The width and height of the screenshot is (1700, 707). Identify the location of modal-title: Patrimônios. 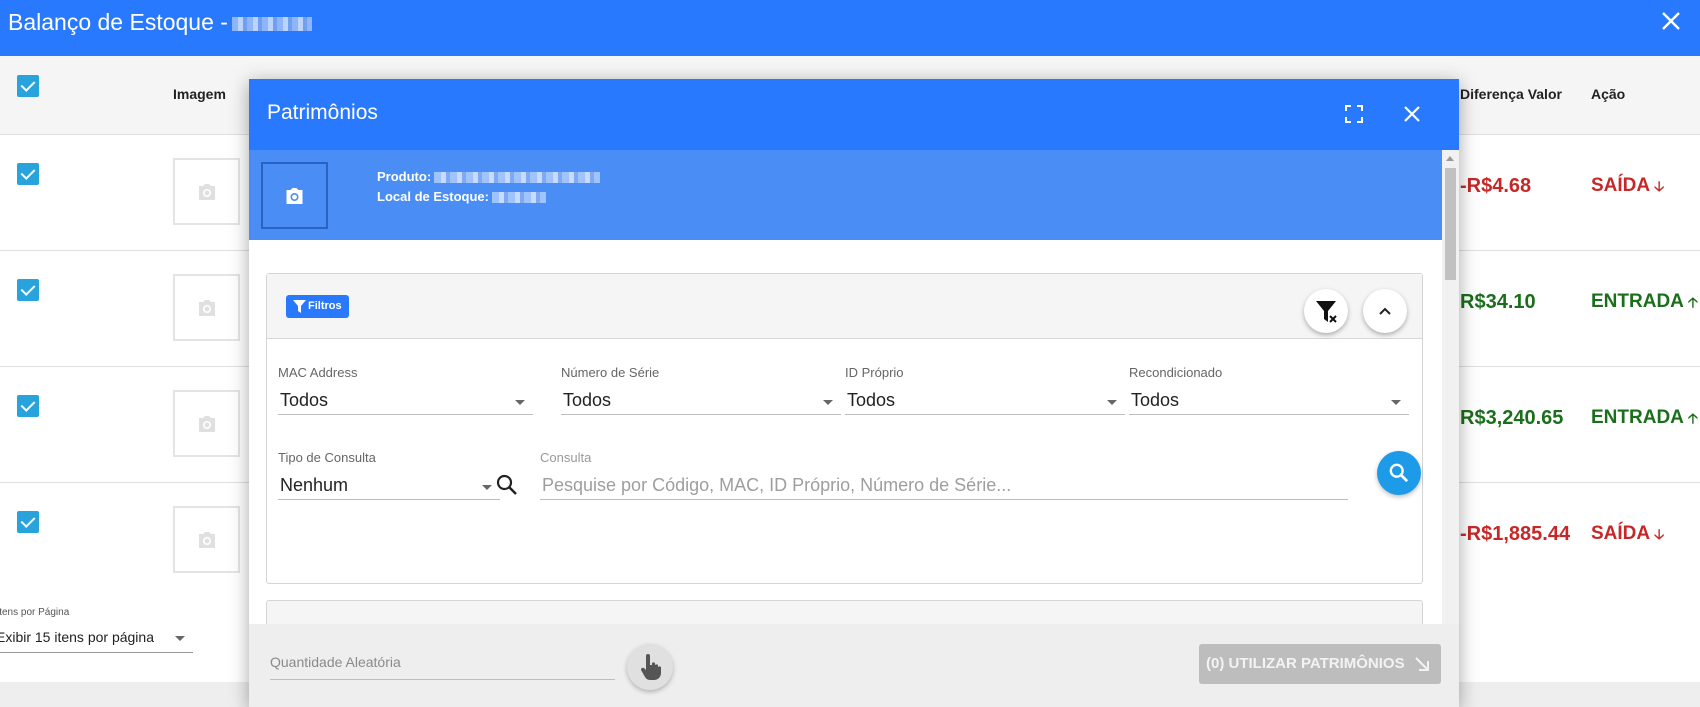
(322, 112).